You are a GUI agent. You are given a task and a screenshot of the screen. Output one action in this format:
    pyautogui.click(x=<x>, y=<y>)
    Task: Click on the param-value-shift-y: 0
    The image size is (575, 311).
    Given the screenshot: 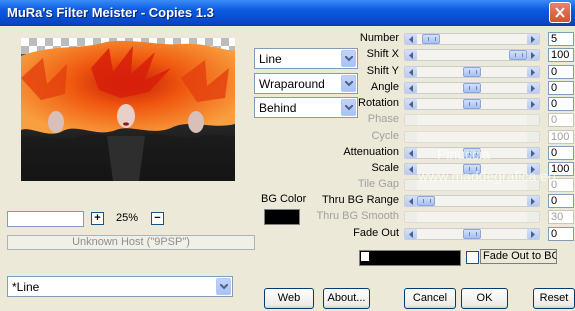 What is the action you would take?
    pyautogui.click(x=561, y=72)
    